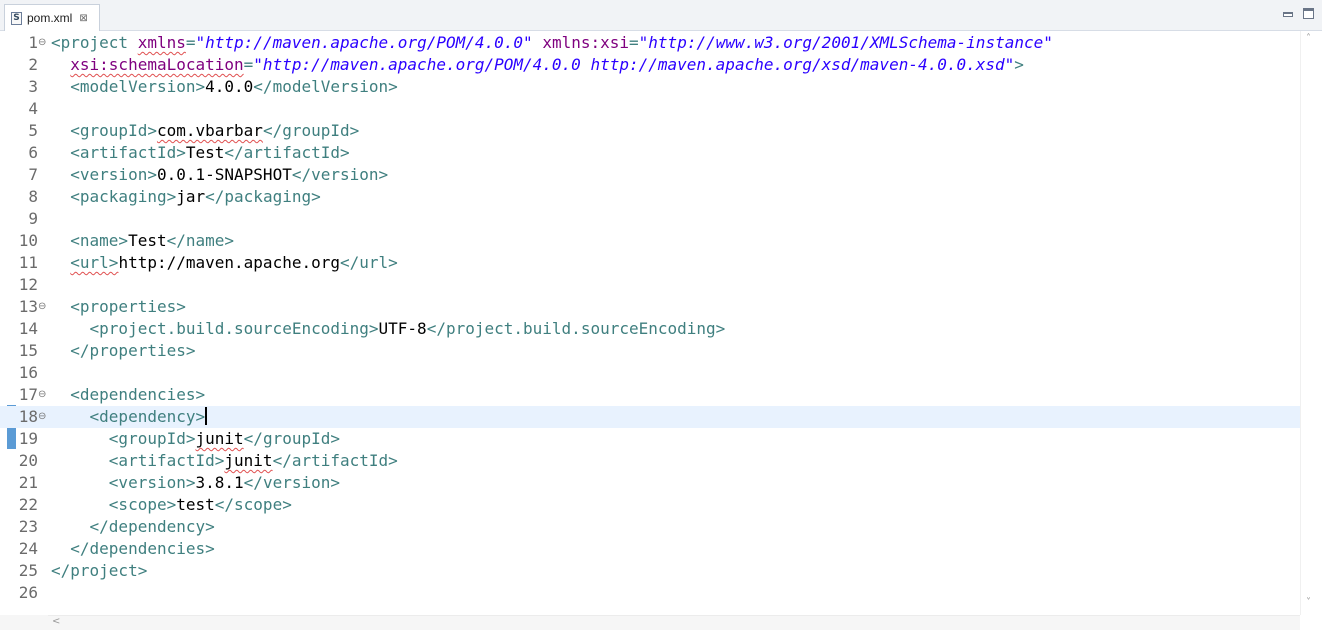 This screenshot has width=1322, height=630. I want to click on token-tag: <version>, so click(152, 482).